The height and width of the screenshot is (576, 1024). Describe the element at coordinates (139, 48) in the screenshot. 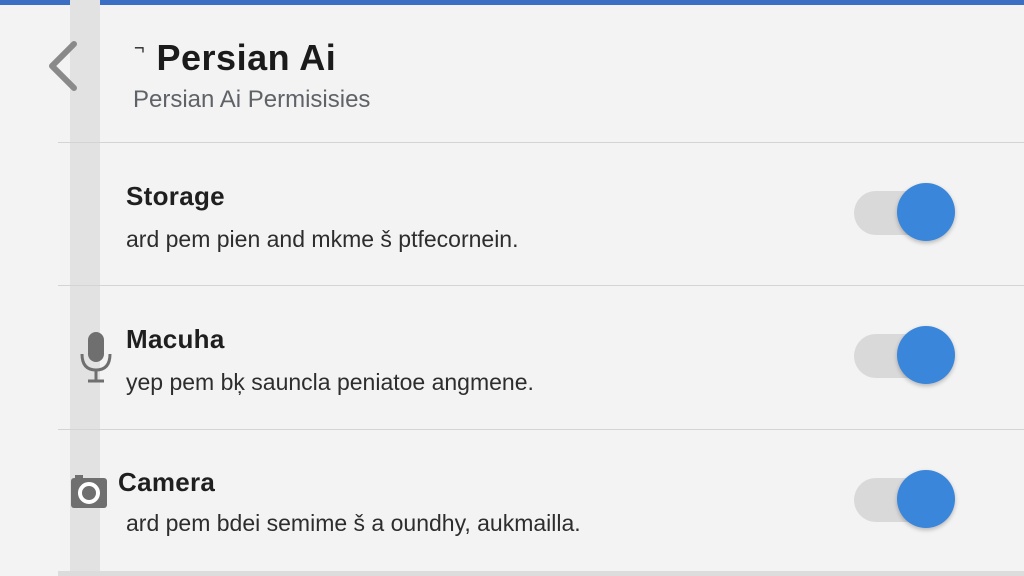

I see `title-mark: ¬` at that location.